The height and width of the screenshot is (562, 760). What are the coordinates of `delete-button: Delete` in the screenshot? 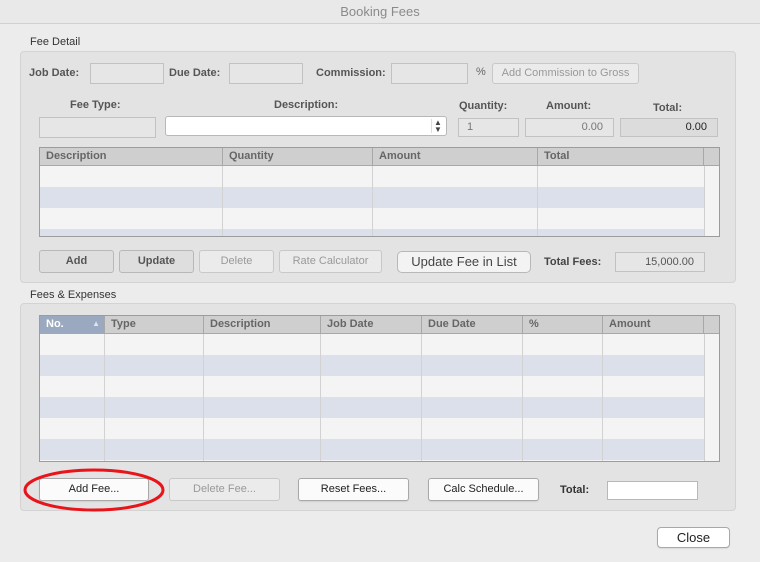 It's located at (236, 261).